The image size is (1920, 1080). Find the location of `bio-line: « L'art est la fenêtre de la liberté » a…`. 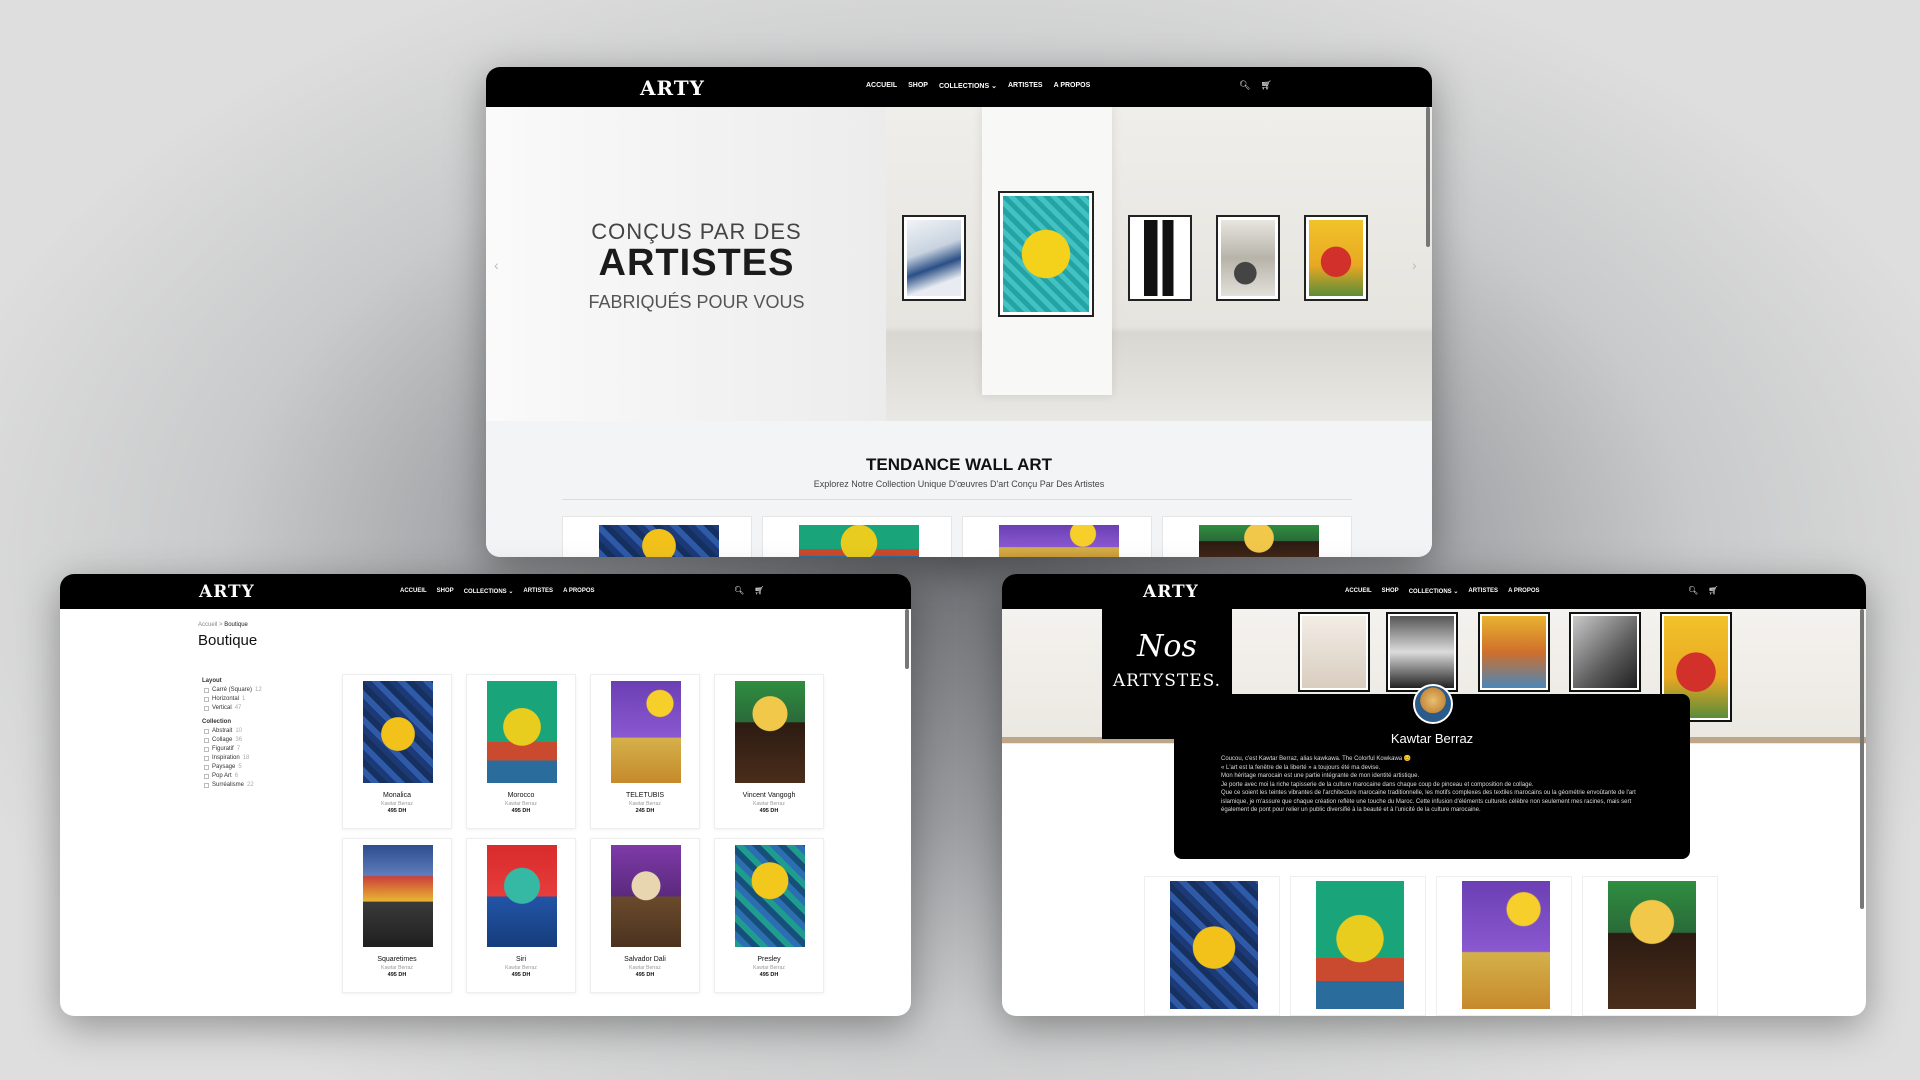

bio-line: « L'art est la fenêtre de la liberté » a… is located at coordinates (1301, 767).